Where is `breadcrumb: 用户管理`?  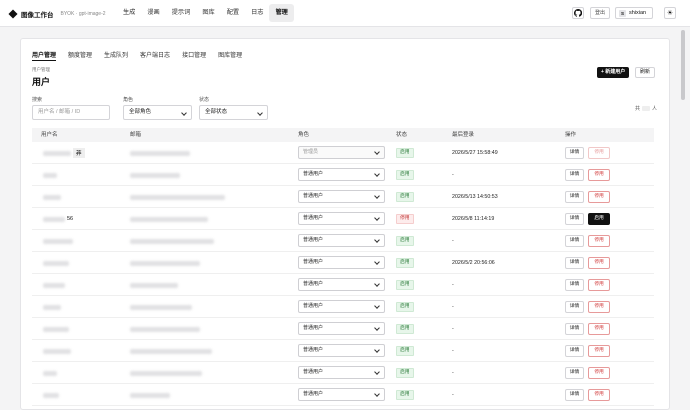 breadcrumb: 用户管理 is located at coordinates (41, 69).